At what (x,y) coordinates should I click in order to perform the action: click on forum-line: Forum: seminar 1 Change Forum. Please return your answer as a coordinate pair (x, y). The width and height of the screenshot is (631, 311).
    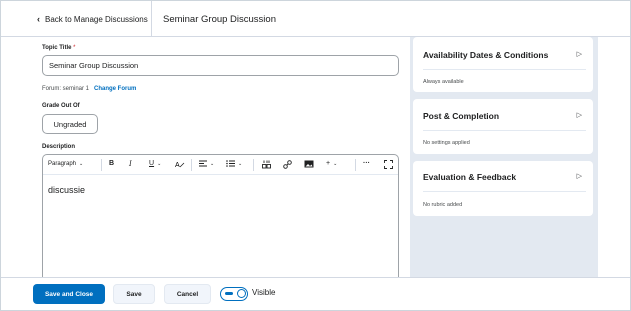
    Looking at the image, I should click on (89, 89).